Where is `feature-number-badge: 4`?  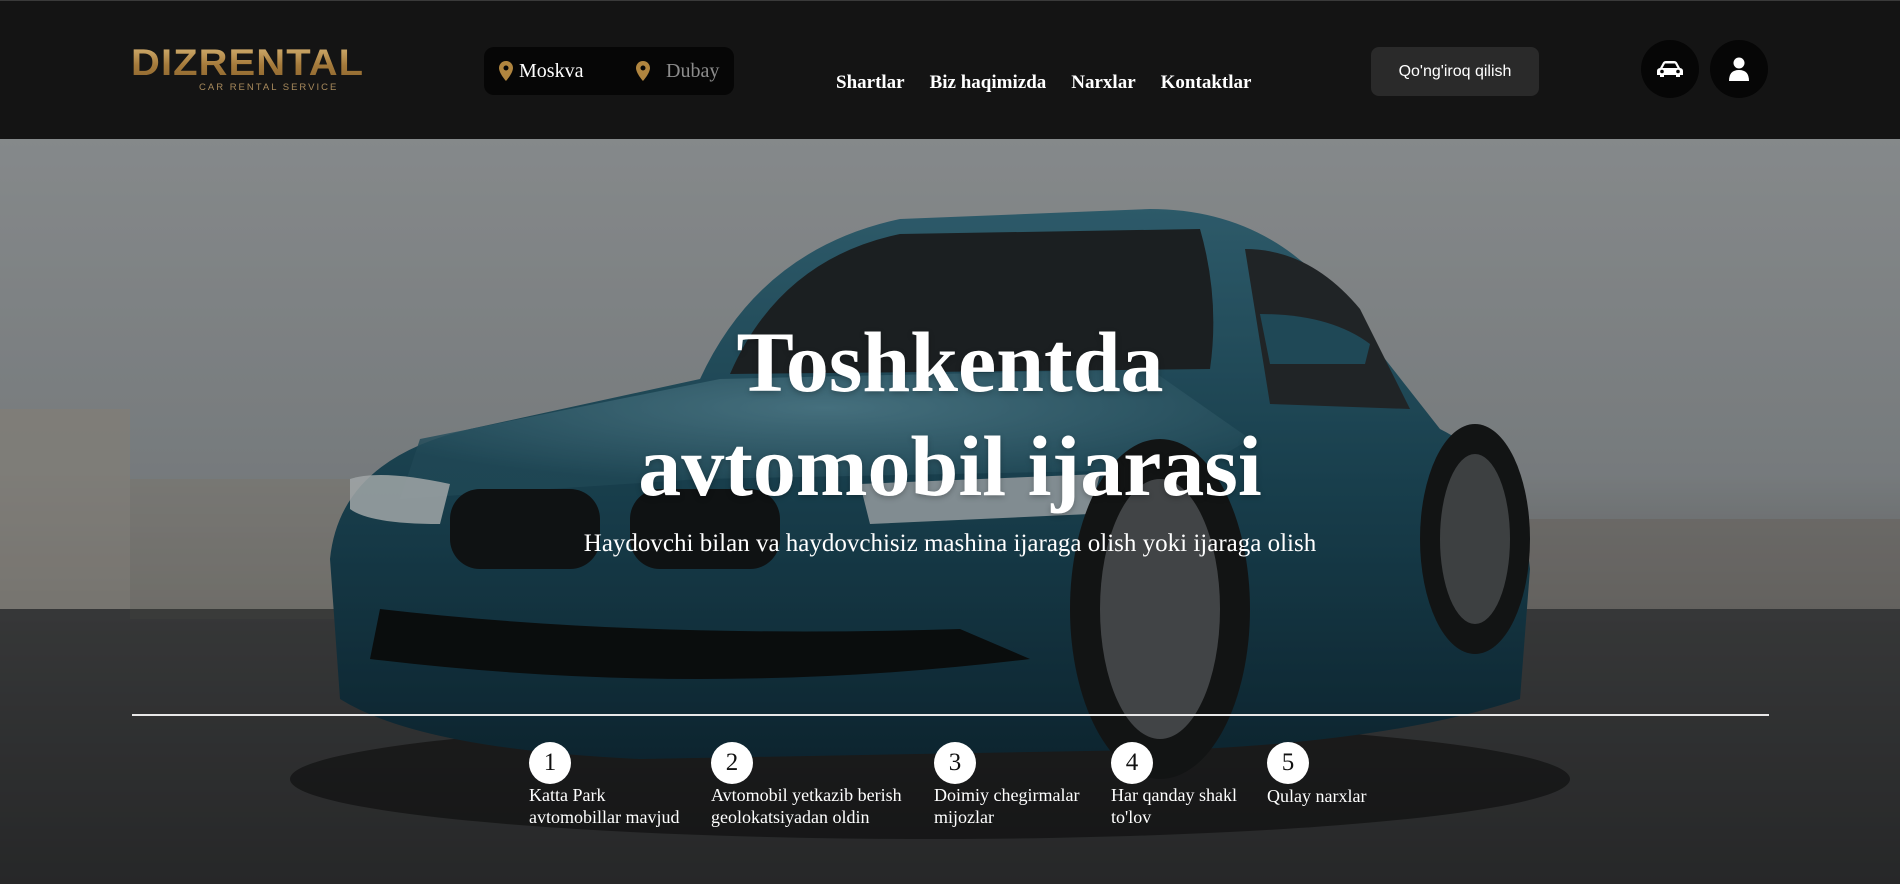 feature-number-badge: 4 is located at coordinates (1132, 763).